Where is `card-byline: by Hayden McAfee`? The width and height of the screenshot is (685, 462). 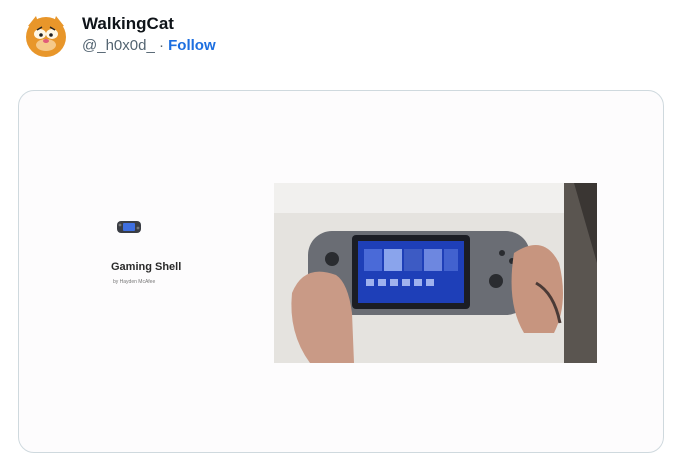 card-byline: by Hayden McAfee is located at coordinates (134, 282).